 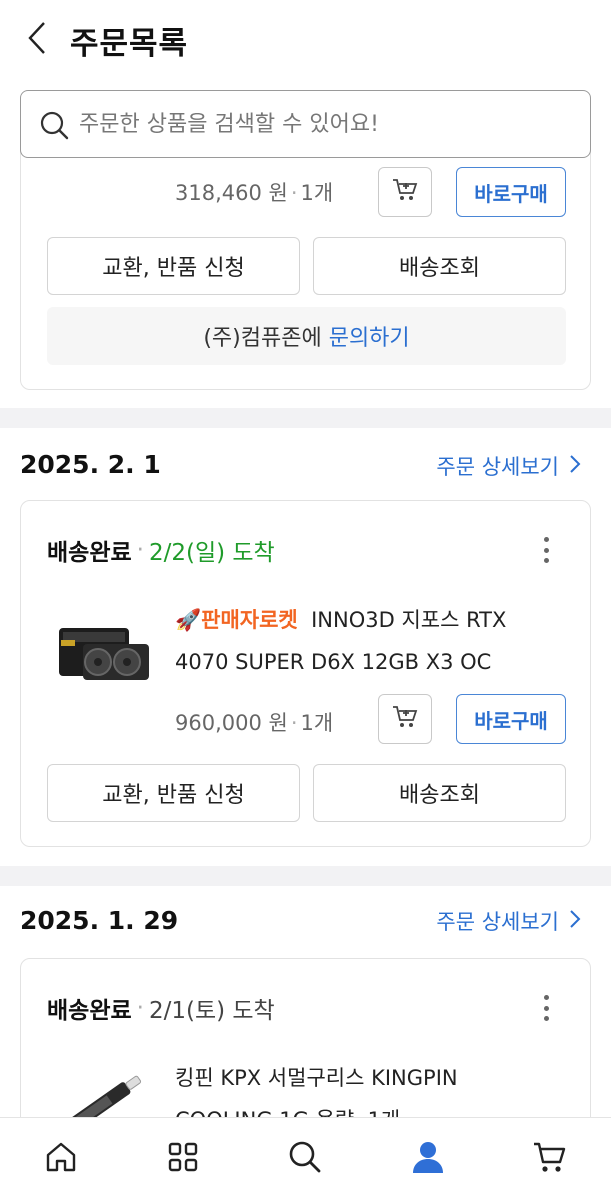 I want to click on order-date: 2025. 1. 29, so click(x=99, y=920).